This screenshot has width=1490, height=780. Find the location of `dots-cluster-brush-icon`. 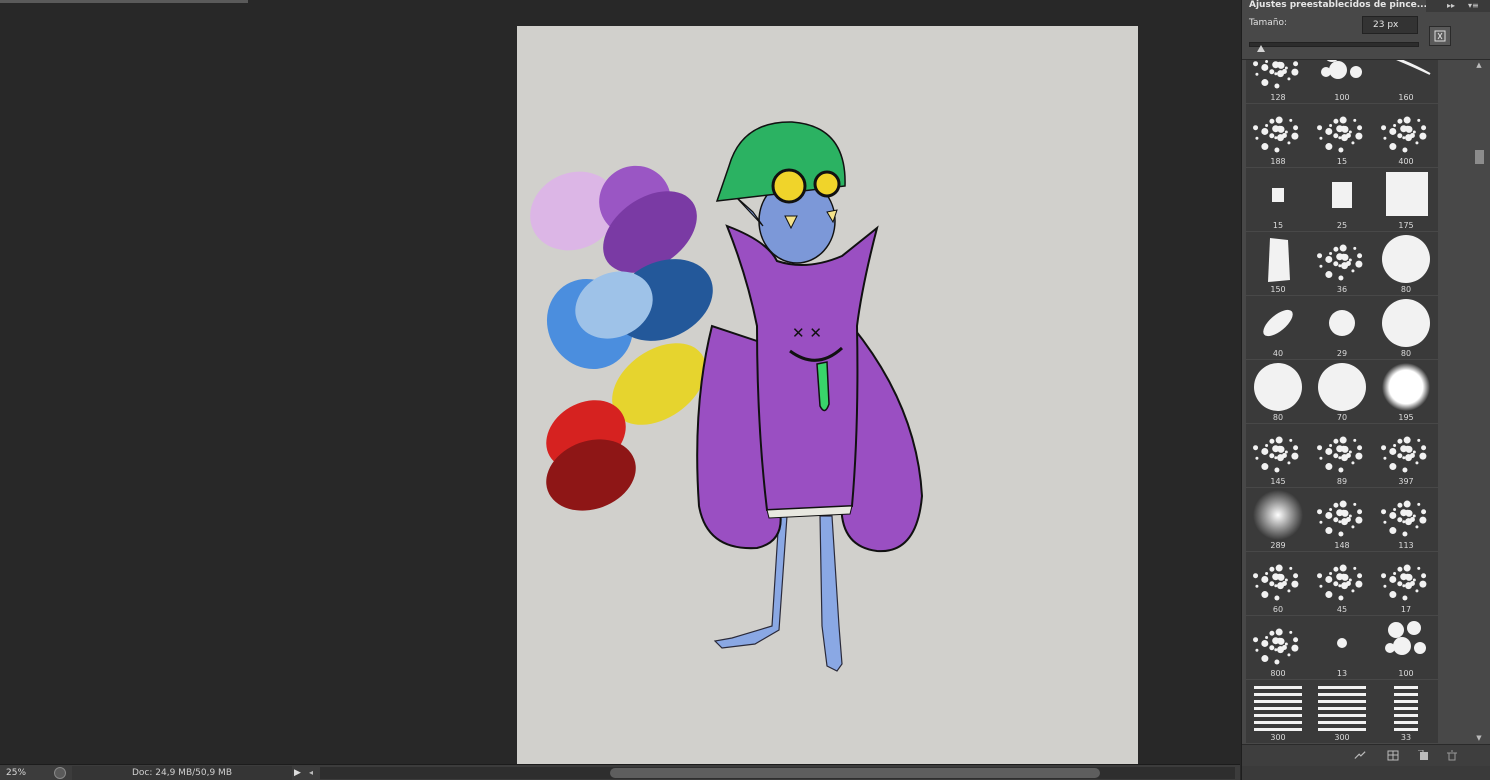

dots-cluster-brush-icon is located at coordinates (1405, 638).